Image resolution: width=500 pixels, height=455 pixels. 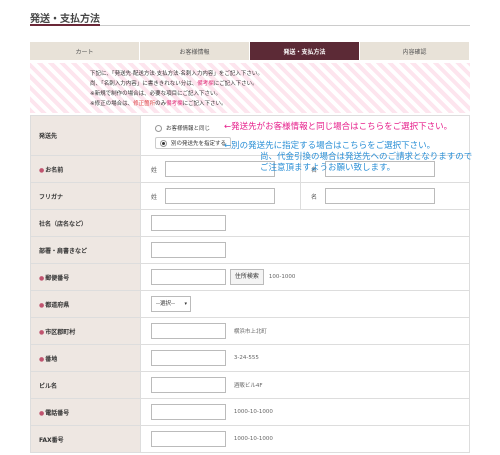 What do you see at coordinates (204, 104) in the screenshot?
I see `notice-line-4e: にご記入下さい。` at bounding box center [204, 104].